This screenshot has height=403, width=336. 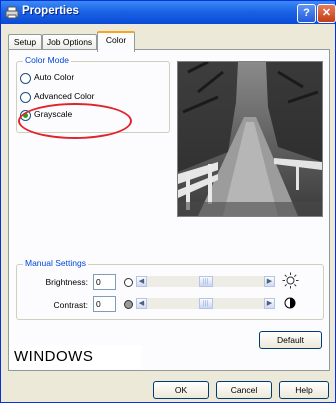 I want to click on brightness-label: Brightness:, so click(x=66, y=282).